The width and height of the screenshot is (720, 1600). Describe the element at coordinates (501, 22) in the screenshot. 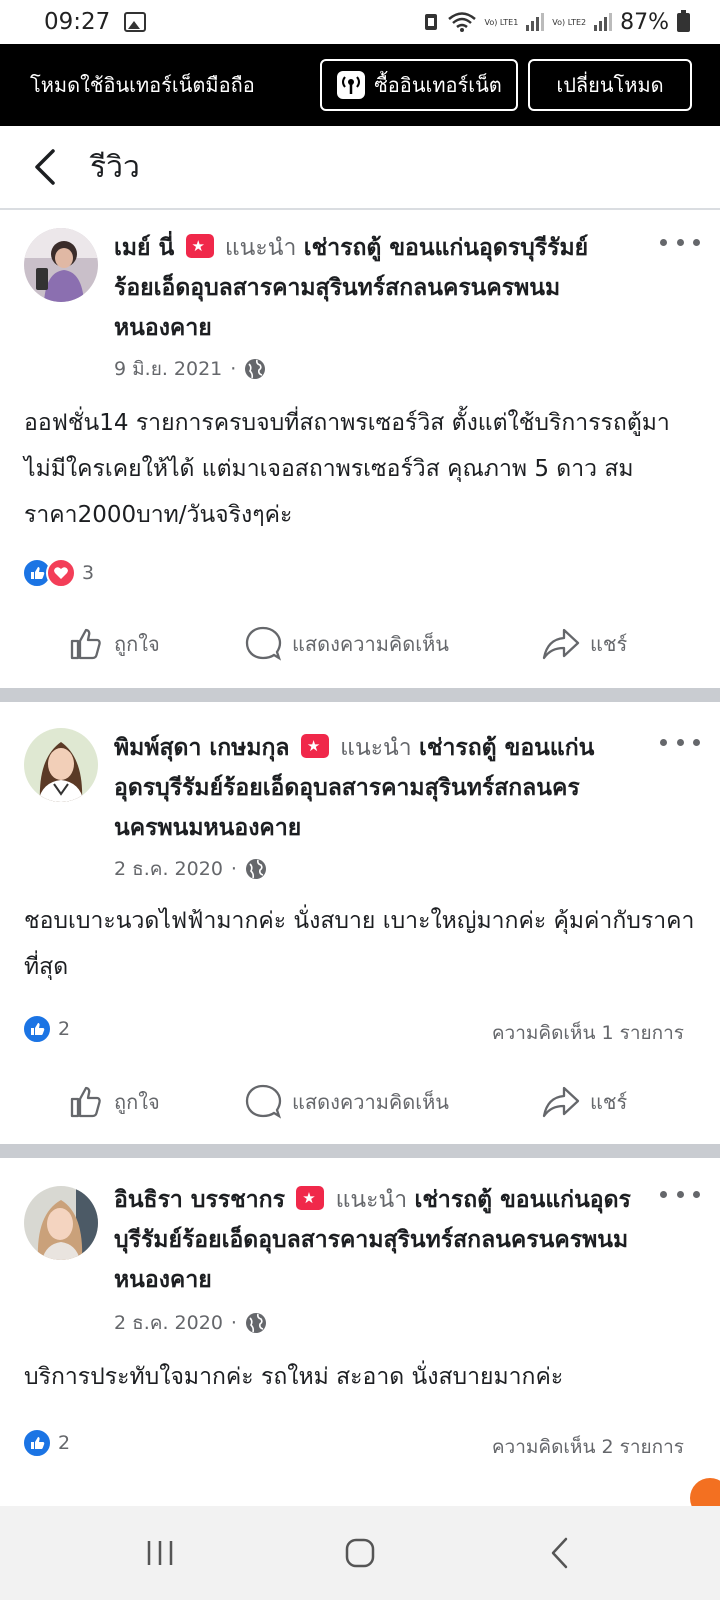

I see `sim1-label: Vo) LTE1` at that location.